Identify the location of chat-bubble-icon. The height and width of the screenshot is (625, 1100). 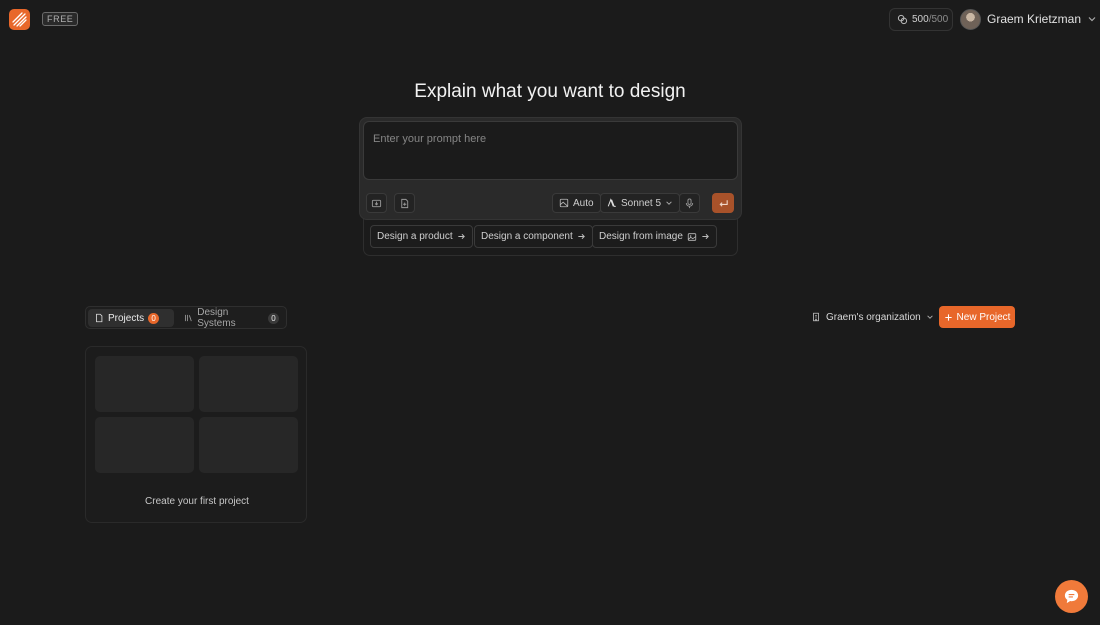
(1071, 596).